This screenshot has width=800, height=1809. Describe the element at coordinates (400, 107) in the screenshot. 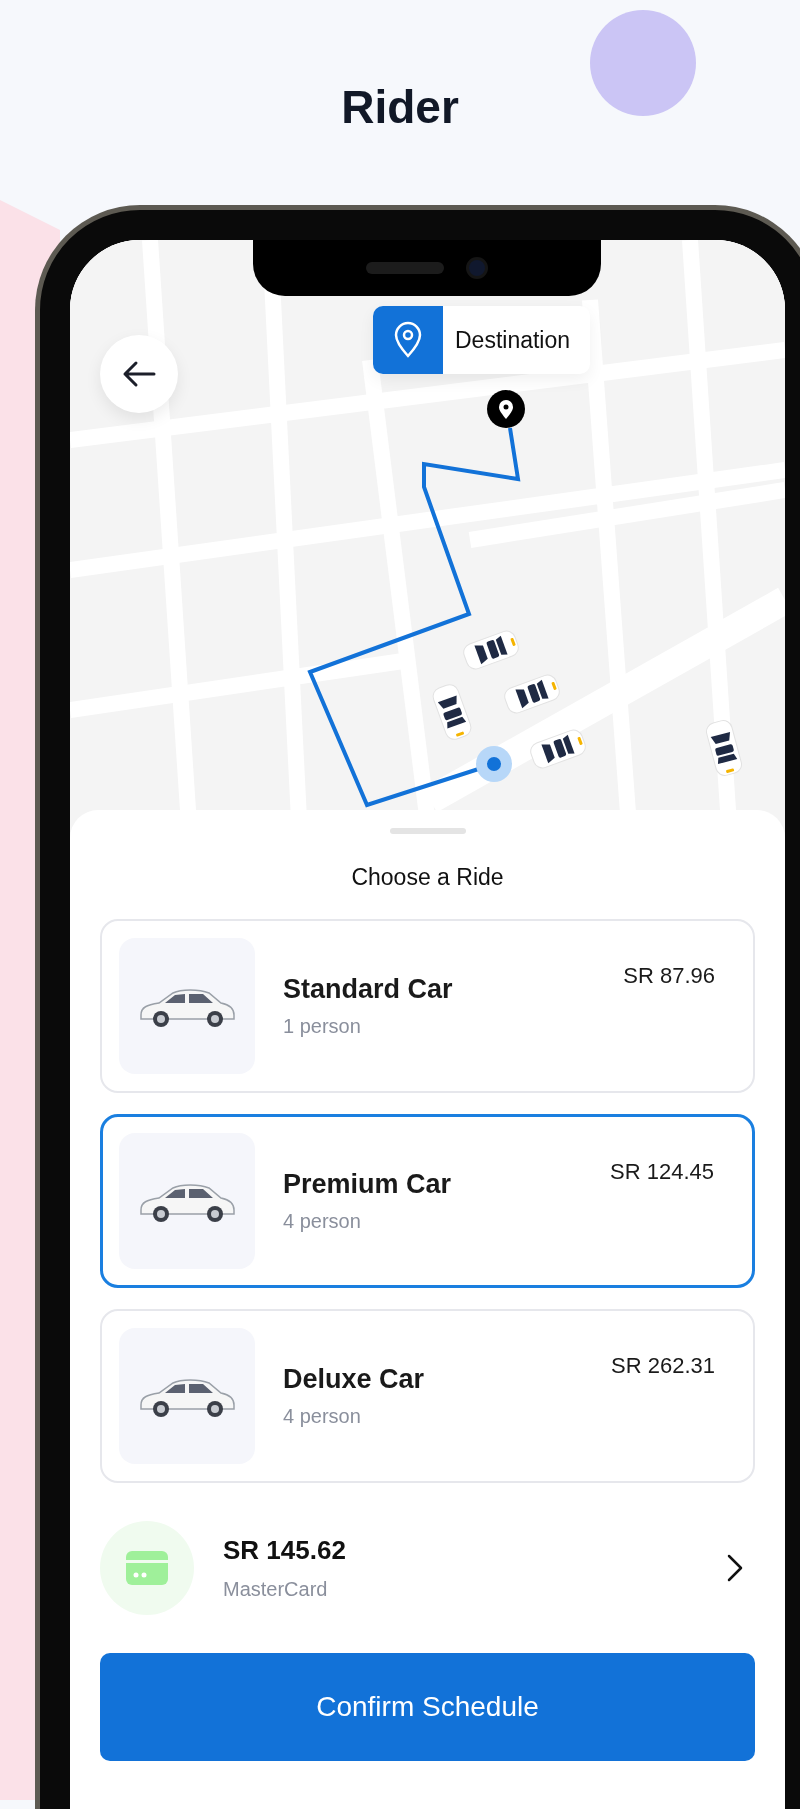

I see `page-title: Rider` at that location.